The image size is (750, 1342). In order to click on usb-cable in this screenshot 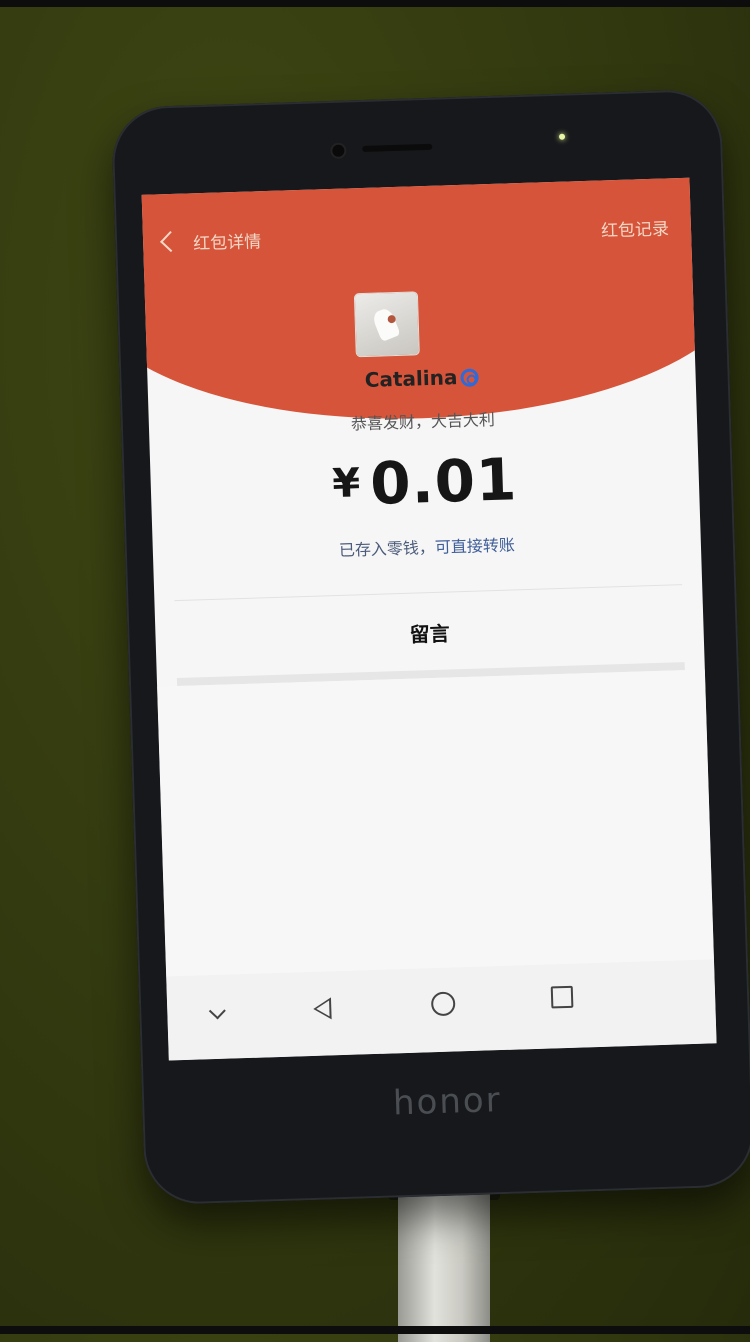, I will do `click(444, 1267)`.